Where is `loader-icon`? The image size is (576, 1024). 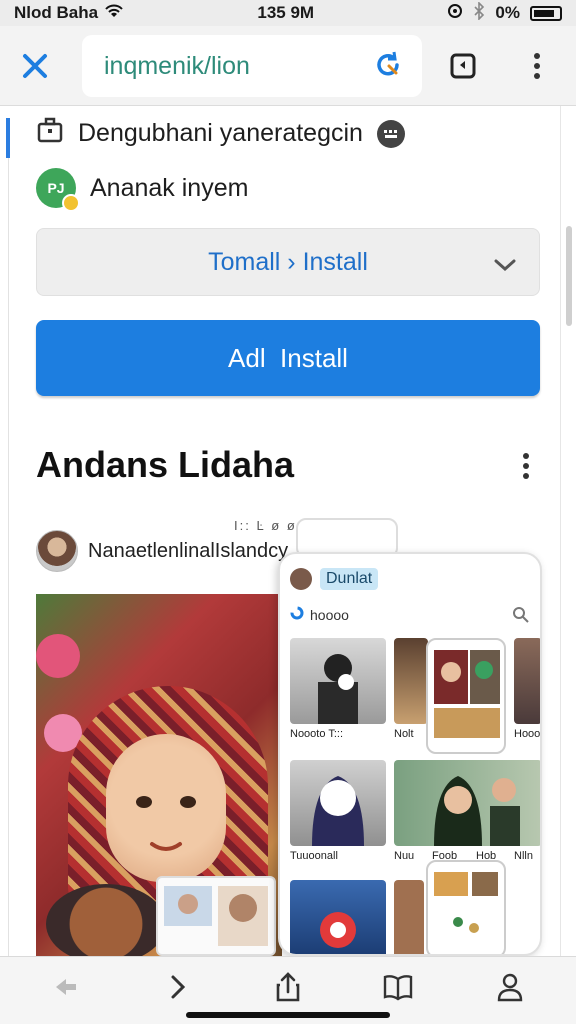
loader-icon is located at coordinates (297, 614).